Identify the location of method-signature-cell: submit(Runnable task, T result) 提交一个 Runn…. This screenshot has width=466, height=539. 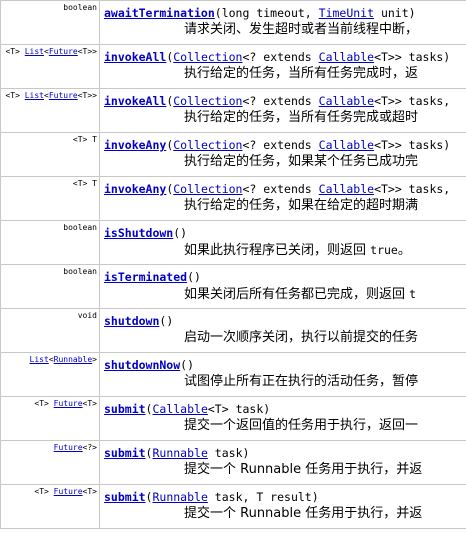
(282, 506).